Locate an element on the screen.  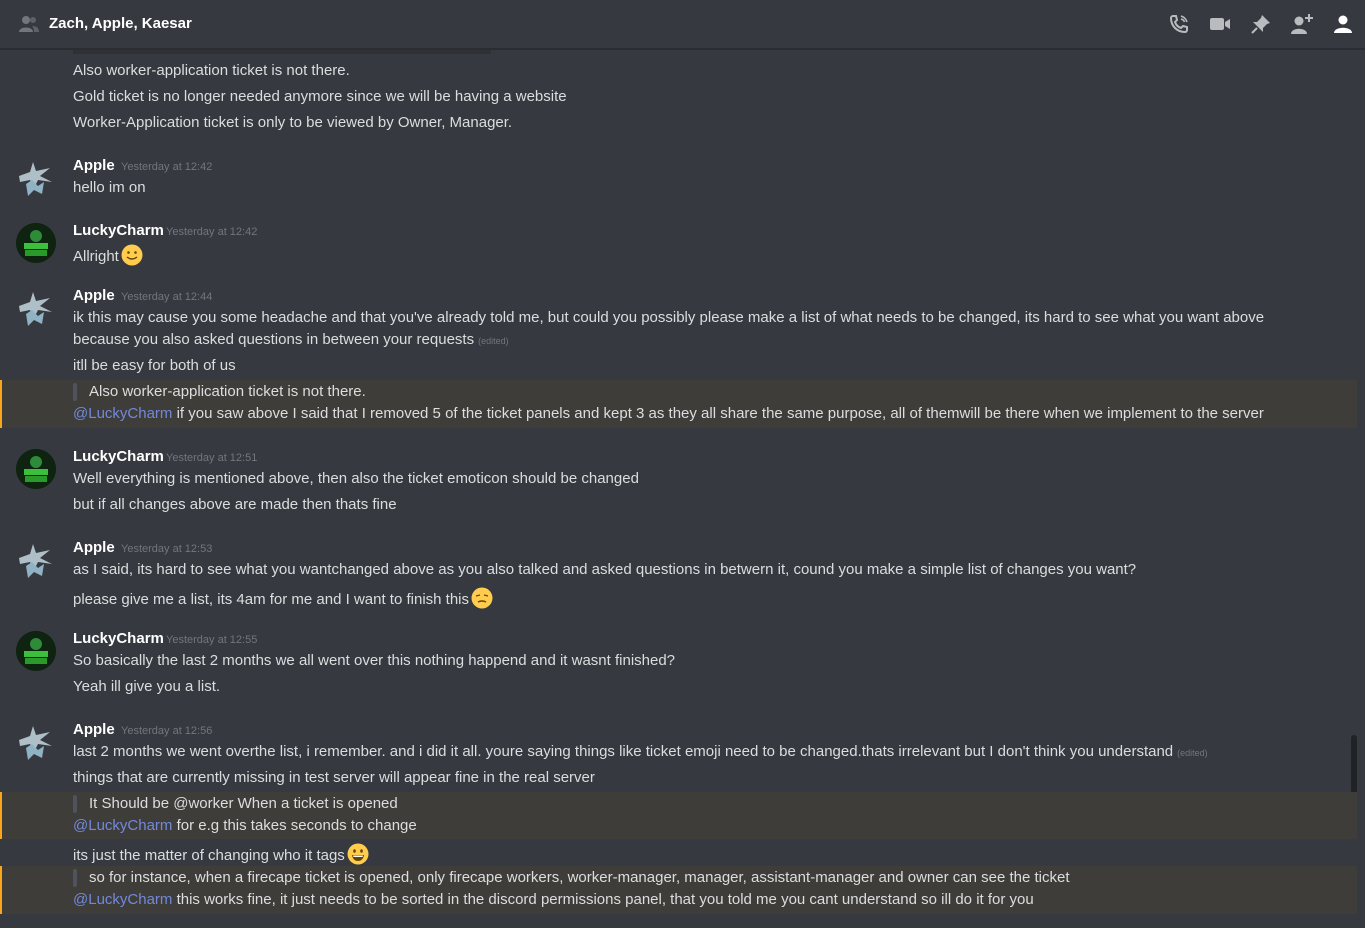
message-text: itll be easy for both of us is located at coordinates (154, 365).